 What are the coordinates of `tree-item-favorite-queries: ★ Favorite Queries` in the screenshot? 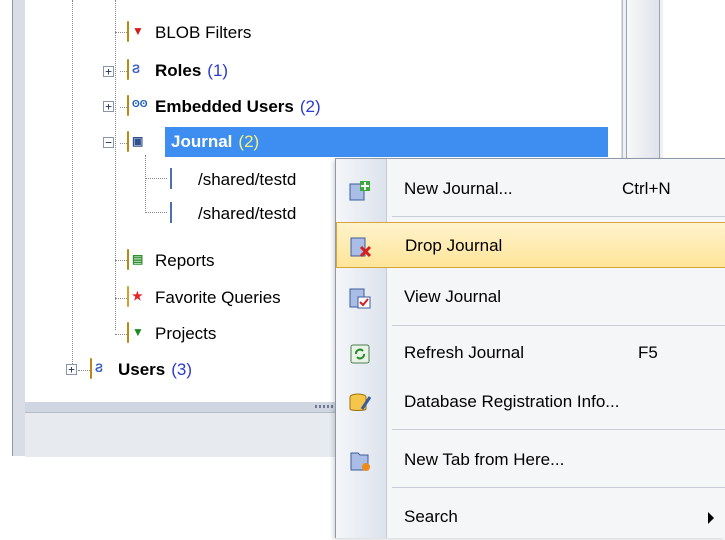 It's located at (204, 298).